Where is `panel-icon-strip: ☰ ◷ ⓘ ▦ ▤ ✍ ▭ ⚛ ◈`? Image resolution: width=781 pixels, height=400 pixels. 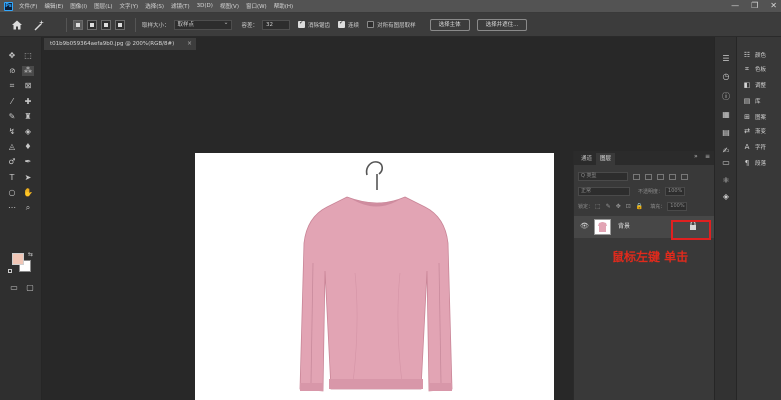 panel-icon-strip: ☰ ◷ ⓘ ▦ ▤ ✍ ▭ ⚛ ◈ is located at coordinates (725, 218).